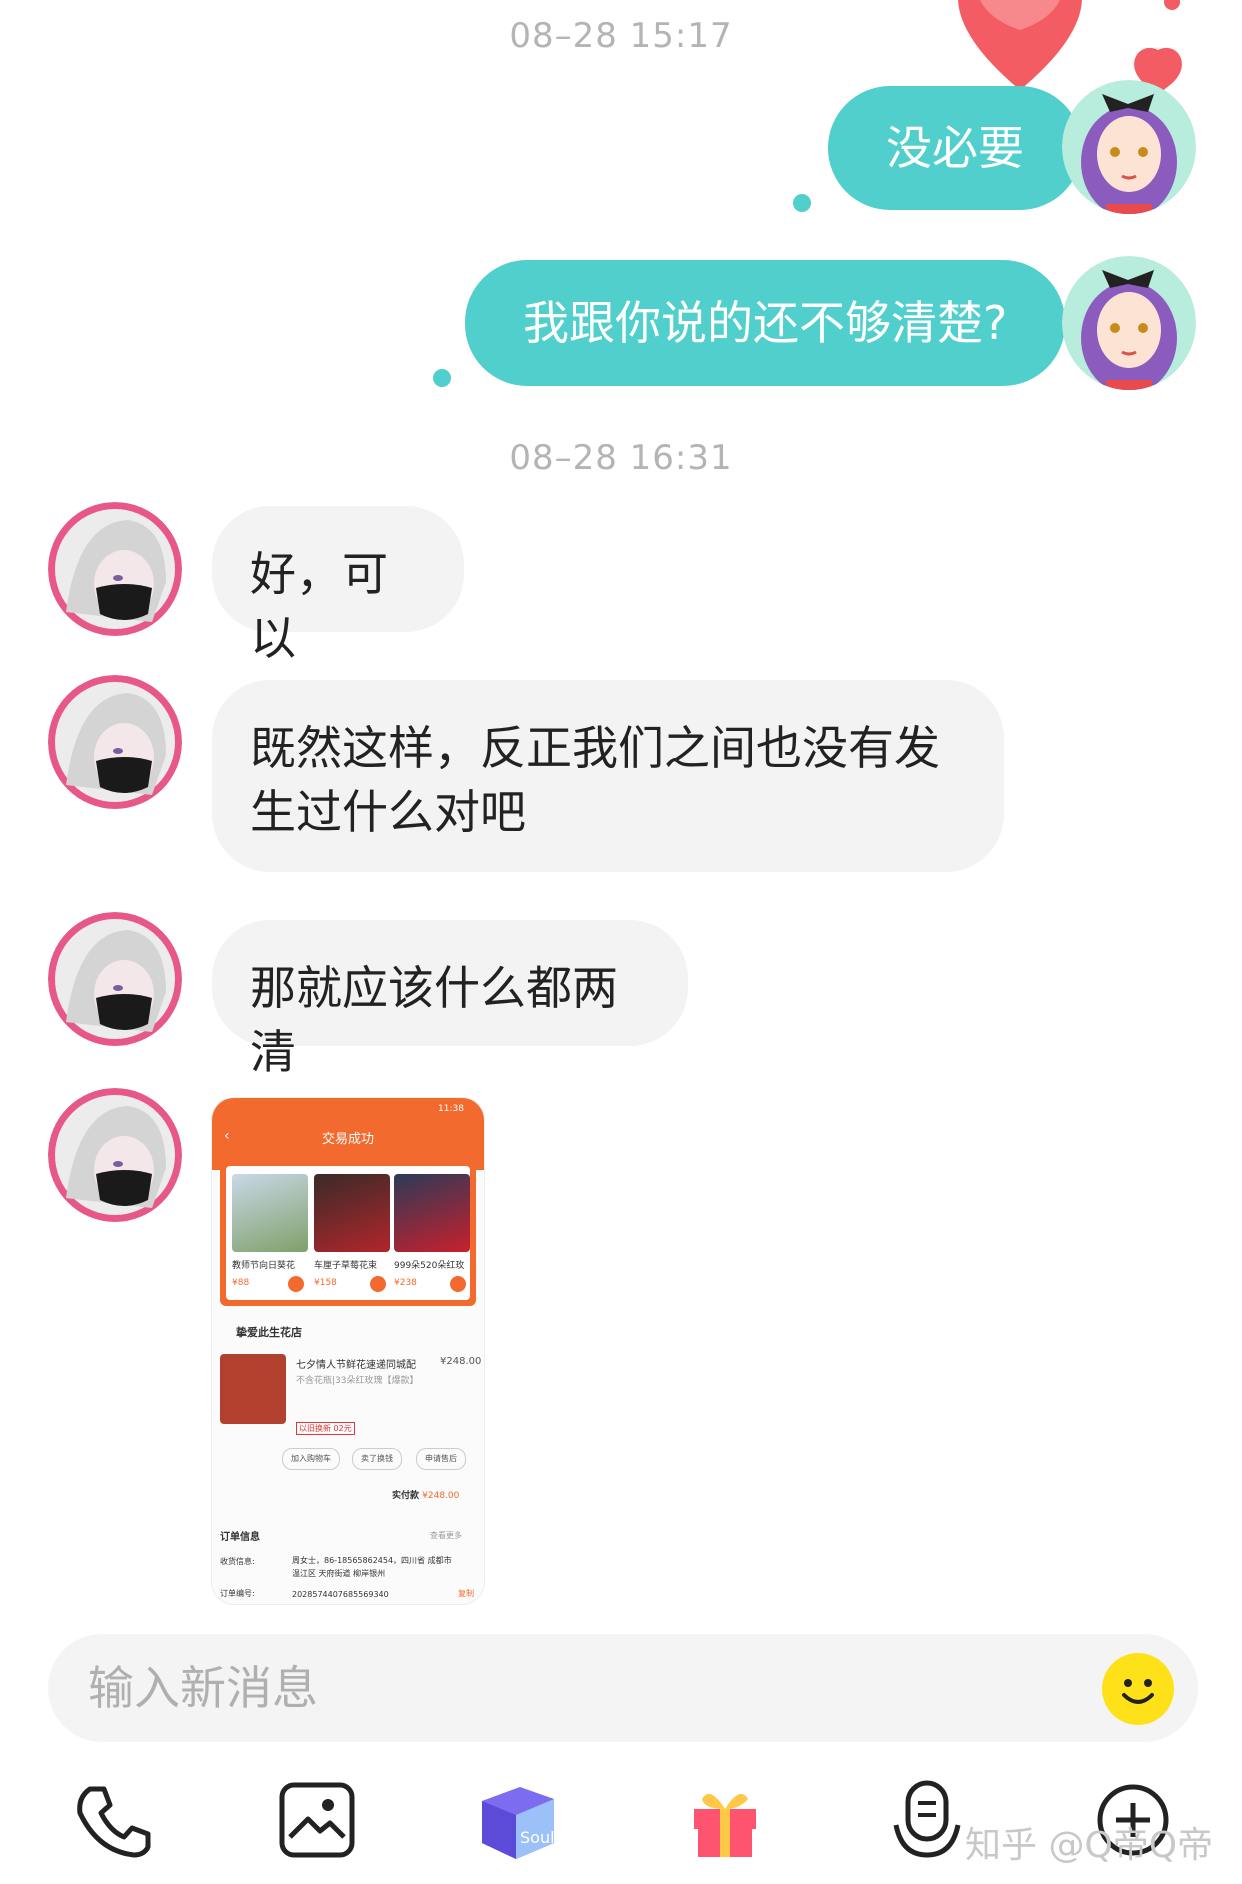 The height and width of the screenshot is (1884, 1242). What do you see at coordinates (264, 1266) in the screenshot?
I see `product-name: 教师节向日葵花` at bounding box center [264, 1266].